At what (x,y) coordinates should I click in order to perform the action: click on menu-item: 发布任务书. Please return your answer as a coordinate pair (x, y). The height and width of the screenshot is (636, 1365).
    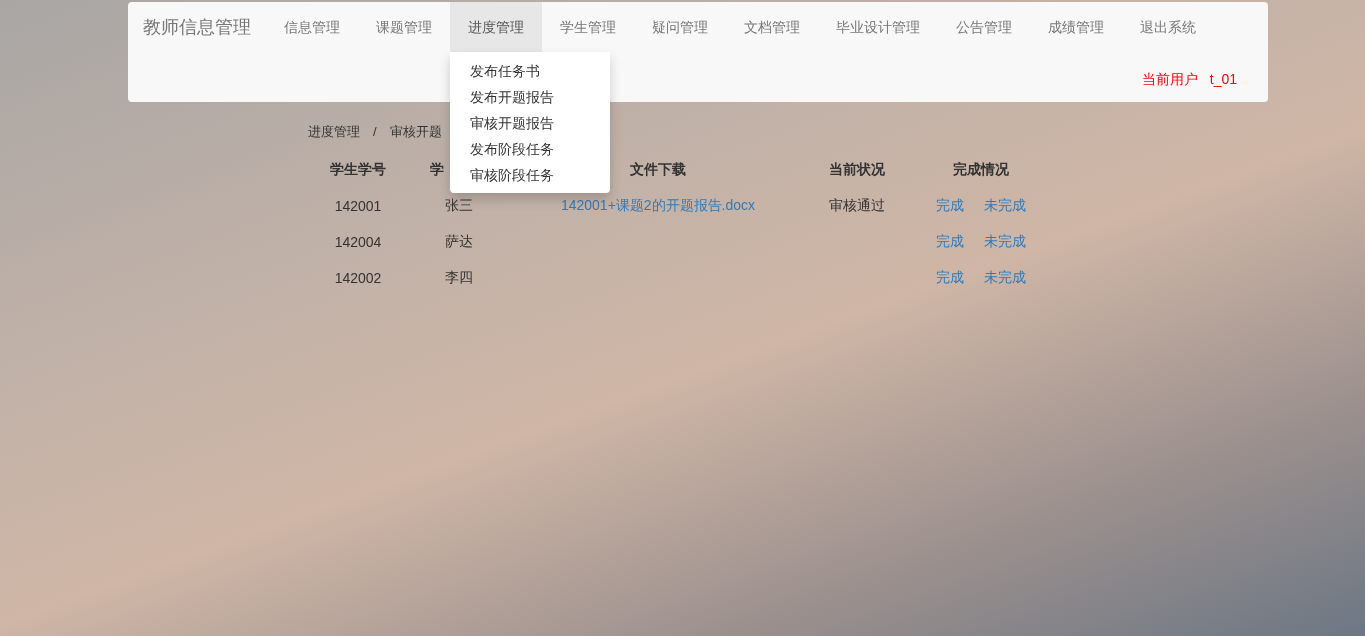
    Looking at the image, I should click on (530, 71).